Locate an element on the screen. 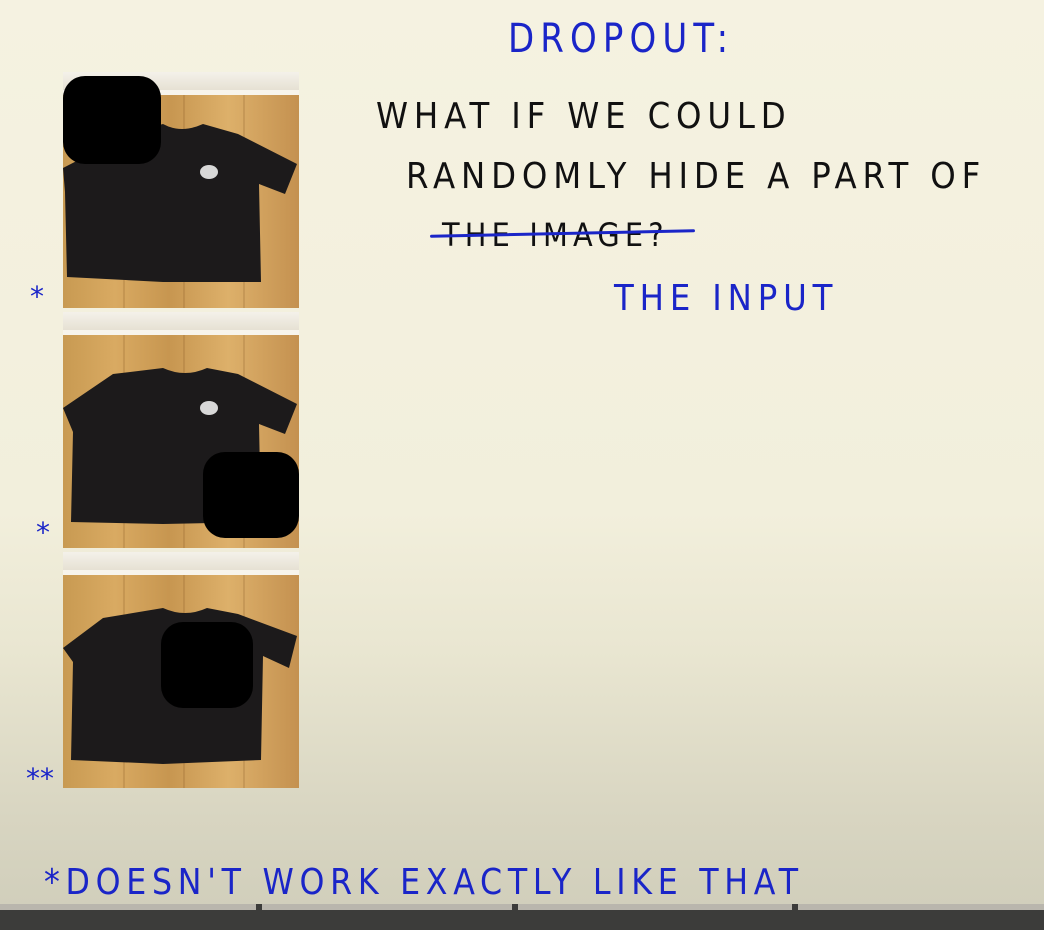  footnote-star-1: * is located at coordinates (37, 296).